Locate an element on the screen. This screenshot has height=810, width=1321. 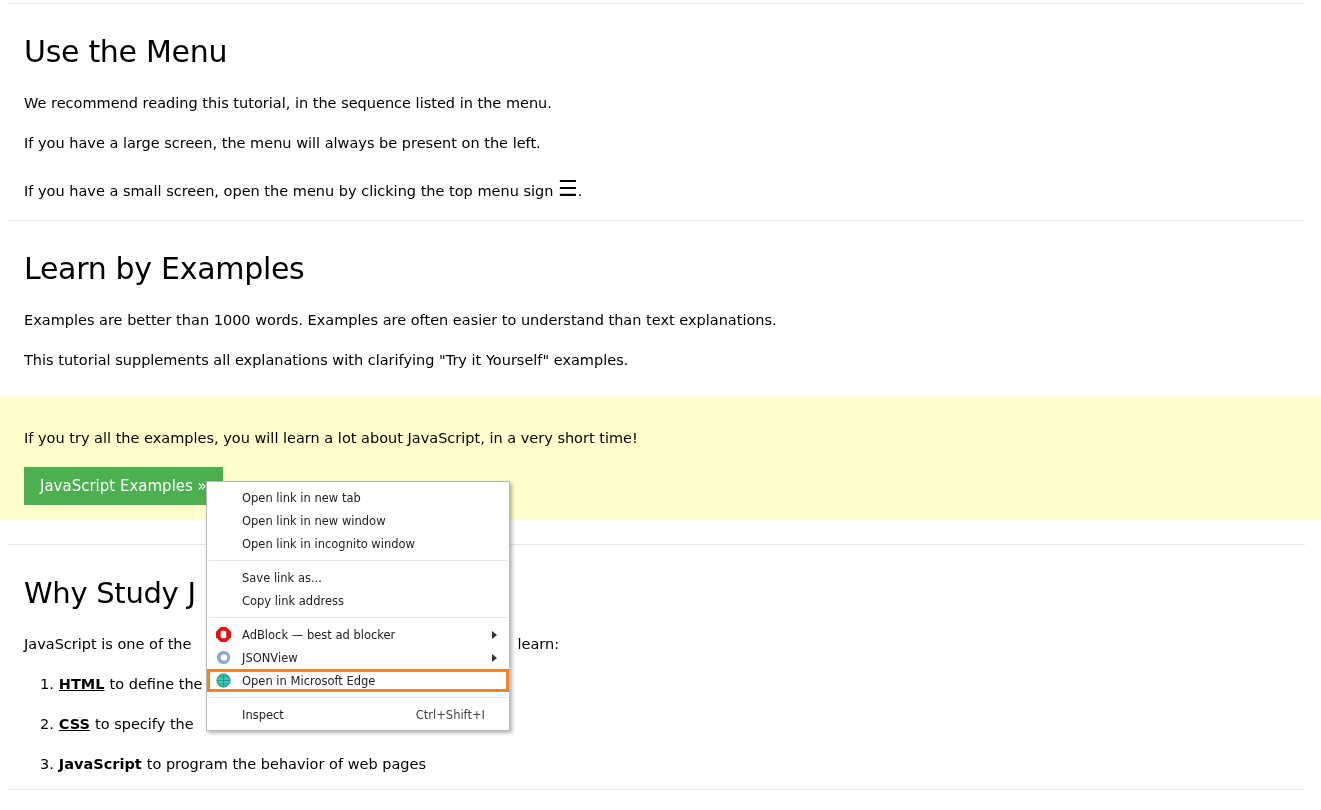
note-text: If you try all the examples, you will learn a lot about JavaScript, in a very short time! is located at coordinates (331, 438).